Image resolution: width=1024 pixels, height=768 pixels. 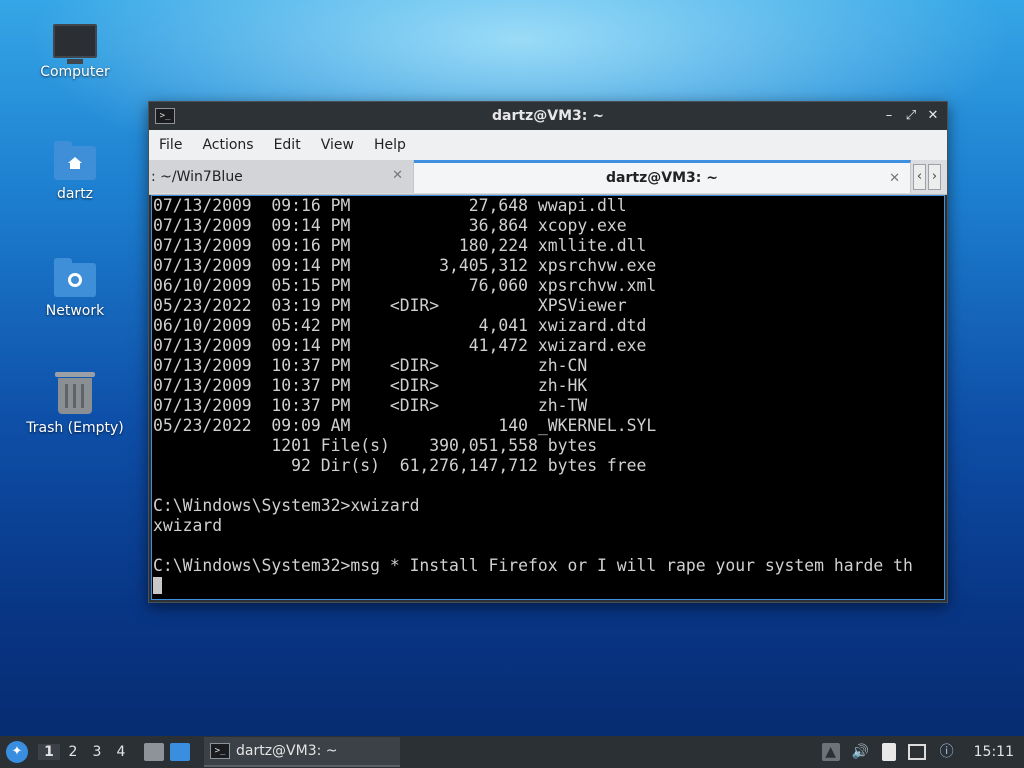 I want to click on menu-file: File, so click(x=170, y=145).